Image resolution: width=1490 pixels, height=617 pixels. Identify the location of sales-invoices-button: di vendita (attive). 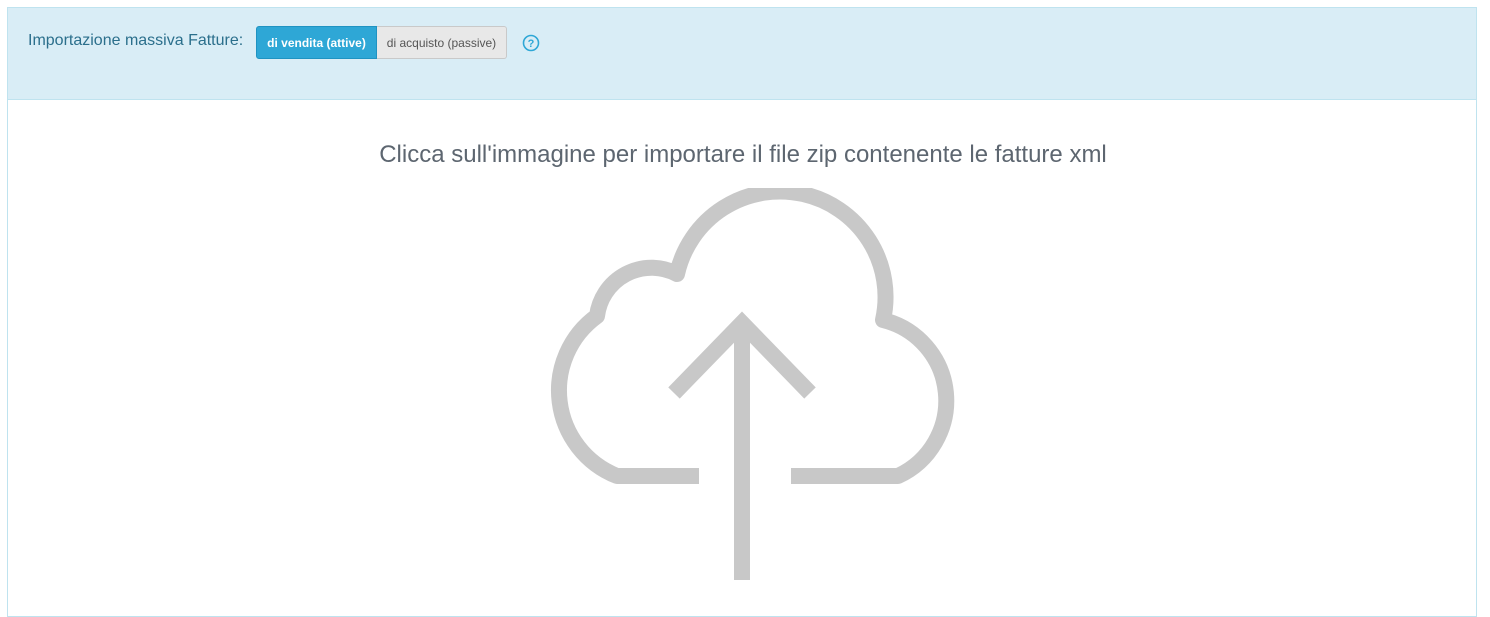
(316, 42).